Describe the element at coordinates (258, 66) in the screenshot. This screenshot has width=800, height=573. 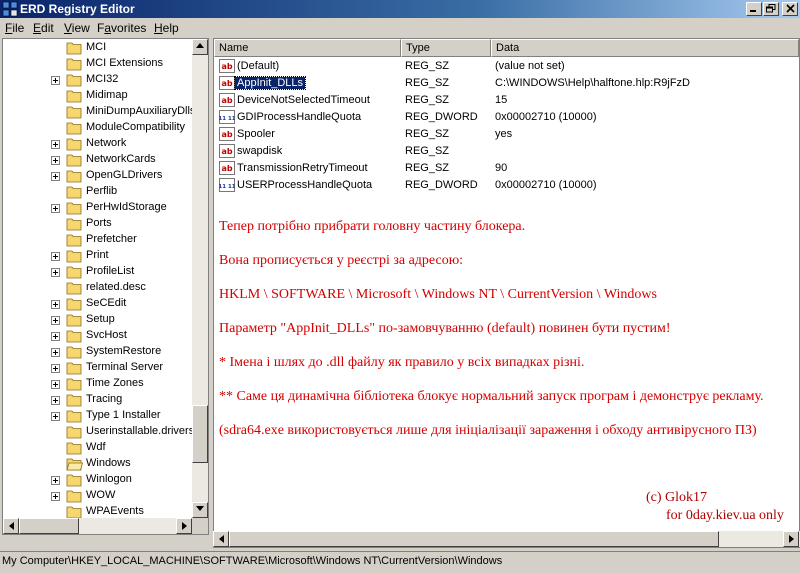
I see `value-name: (Default)` at that location.